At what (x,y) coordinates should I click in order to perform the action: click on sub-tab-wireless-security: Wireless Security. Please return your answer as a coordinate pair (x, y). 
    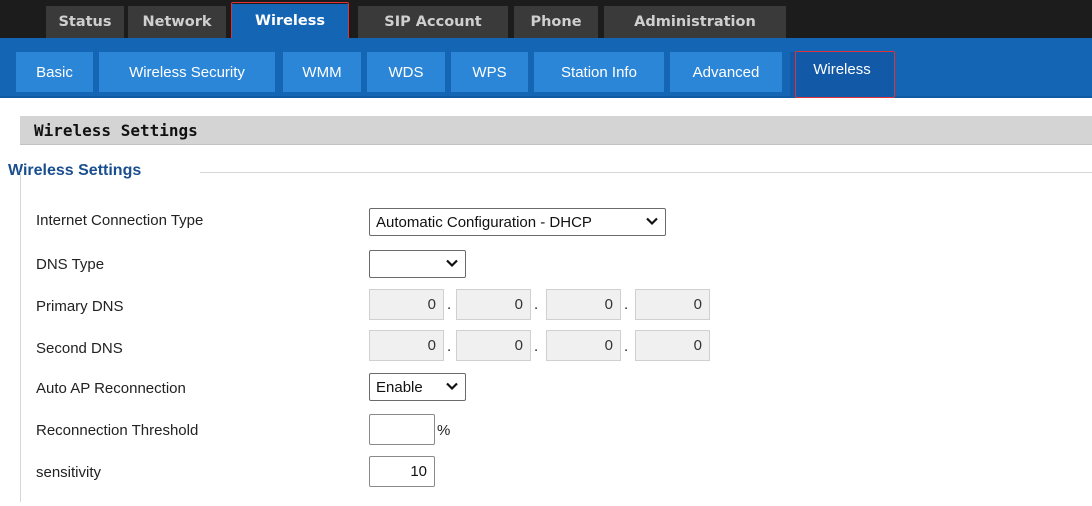
    Looking at the image, I should click on (187, 72).